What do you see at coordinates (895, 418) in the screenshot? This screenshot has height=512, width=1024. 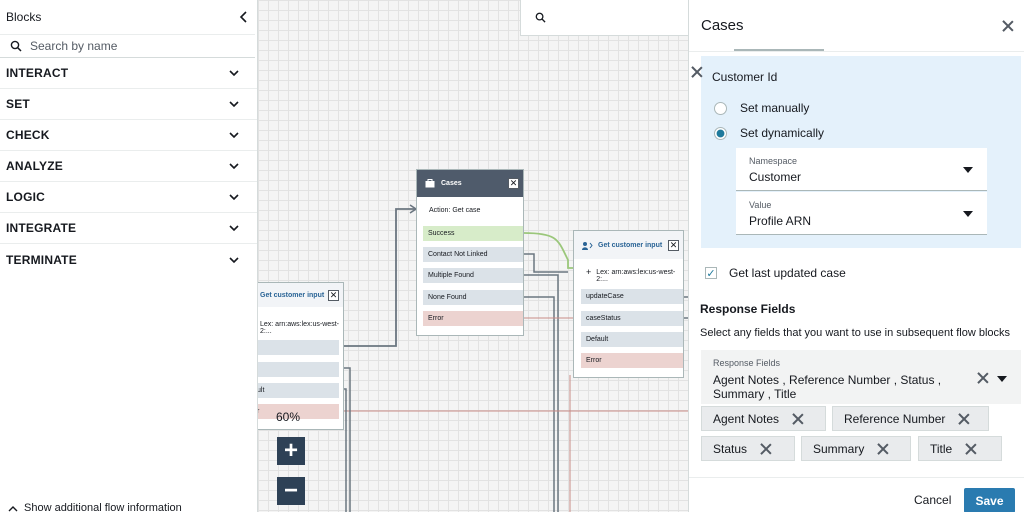 I see `token-label: Reference Number` at bounding box center [895, 418].